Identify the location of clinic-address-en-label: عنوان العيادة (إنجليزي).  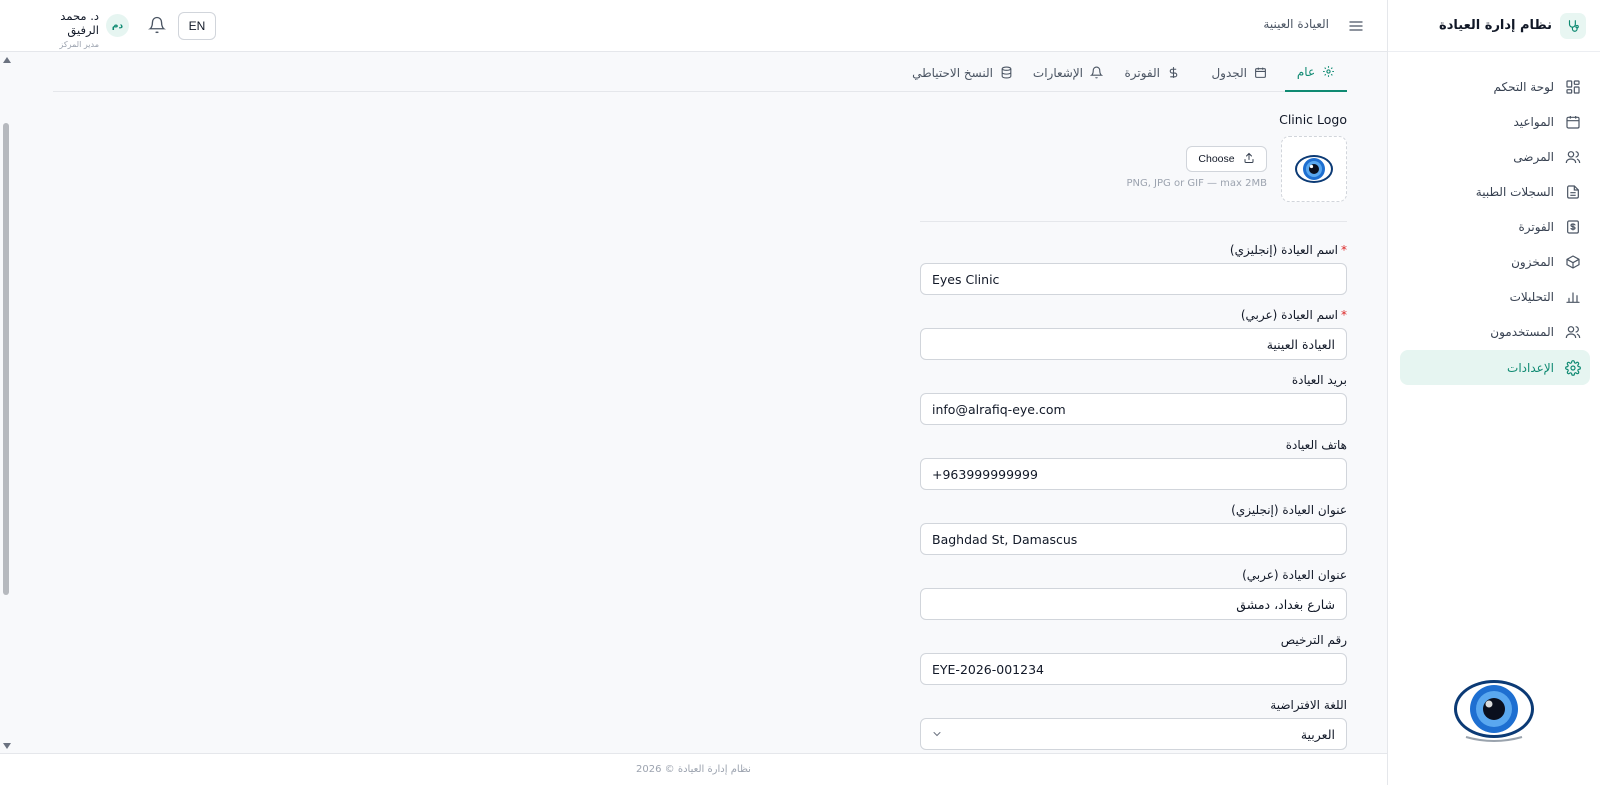
(1289, 510).